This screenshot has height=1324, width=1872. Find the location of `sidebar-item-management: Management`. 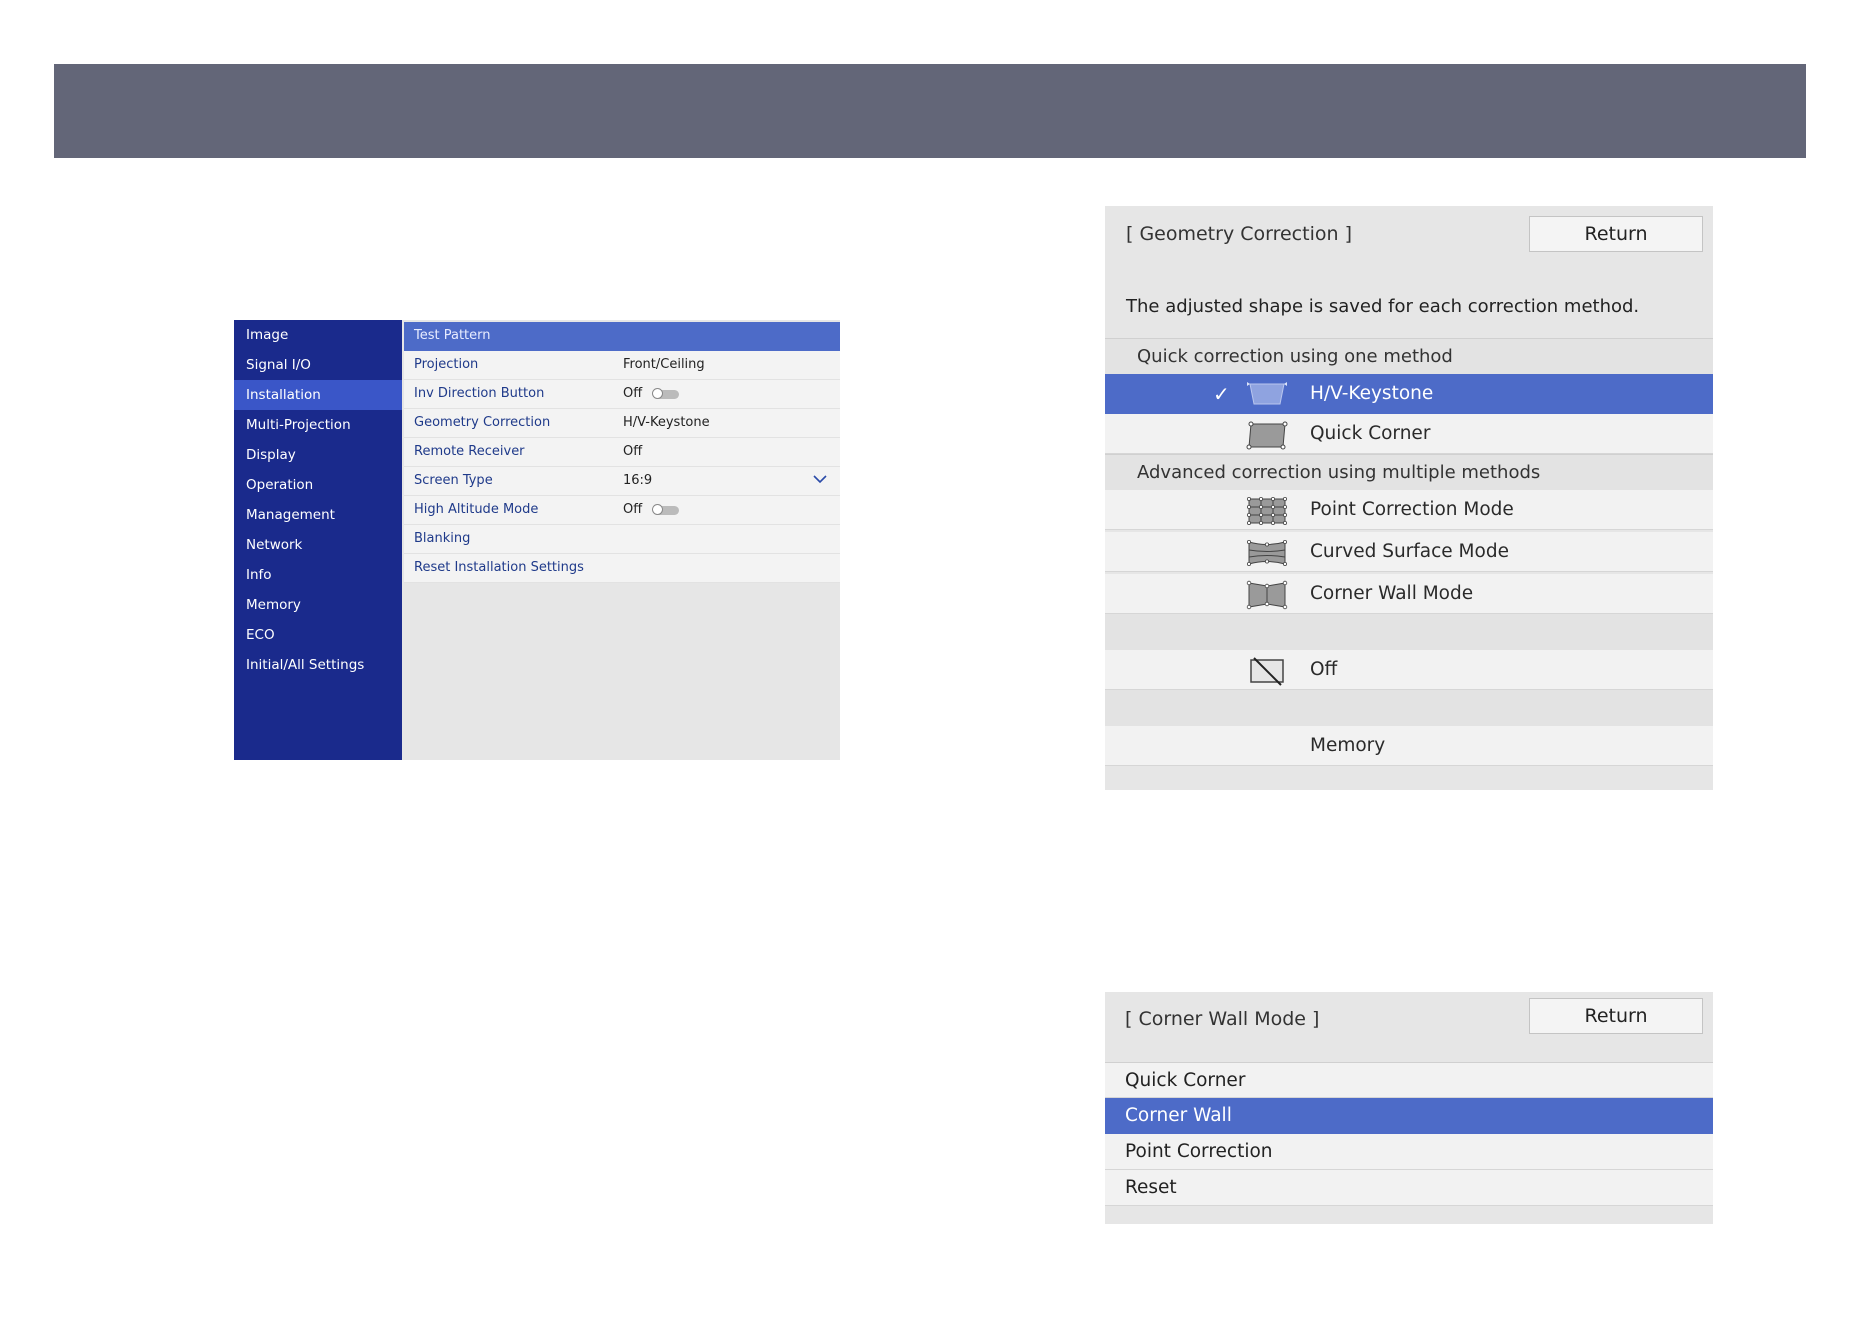

sidebar-item-management: Management is located at coordinates (318, 515).